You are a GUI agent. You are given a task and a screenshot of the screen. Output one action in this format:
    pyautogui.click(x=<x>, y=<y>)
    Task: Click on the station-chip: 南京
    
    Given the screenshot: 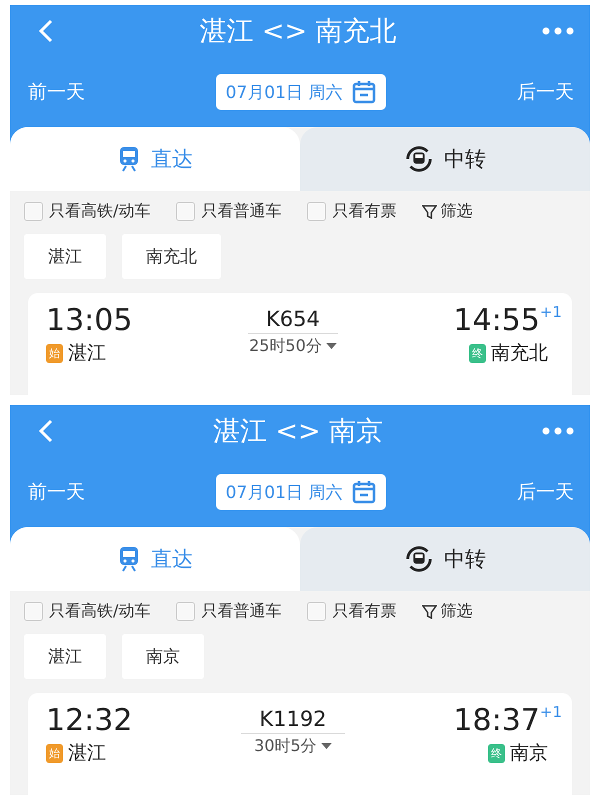 What is the action you would take?
    pyautogui.click(x=163, y=656)
    